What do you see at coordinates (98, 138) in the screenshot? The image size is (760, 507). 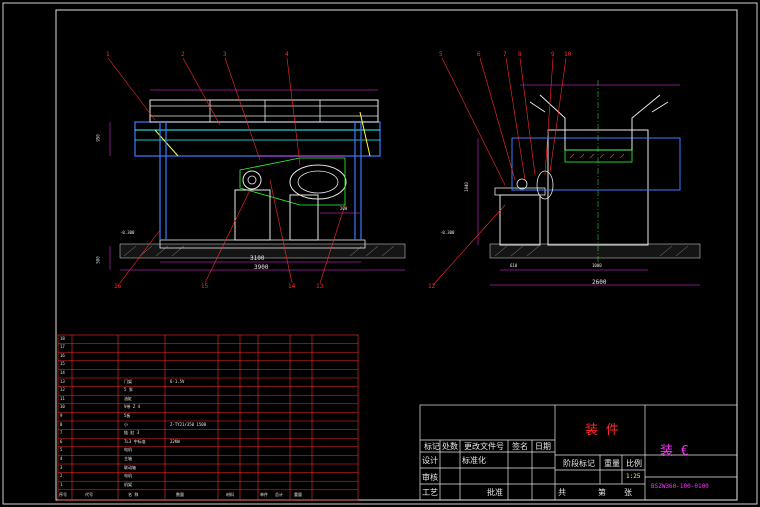 I see `front-dim-b: 950` at bounding box center [98, 138].